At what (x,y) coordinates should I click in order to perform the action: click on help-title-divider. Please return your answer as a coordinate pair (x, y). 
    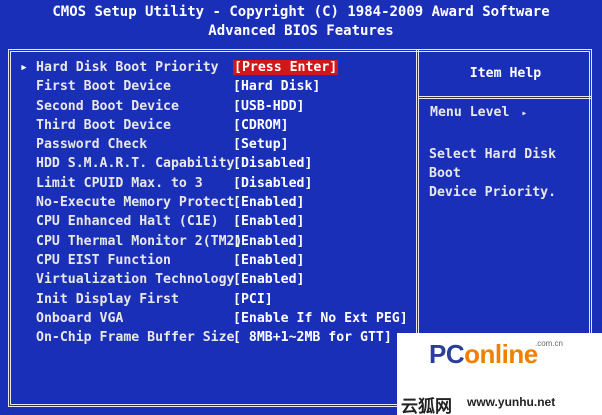
    Looking at the image, I should click on (505, 97).